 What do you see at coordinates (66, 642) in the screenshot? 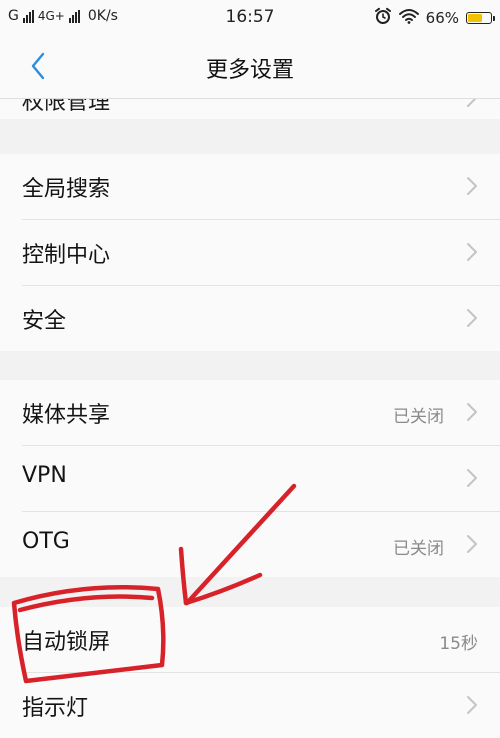
I see `settings-item-label: 自动锁屏` at bounding box center [66, 642].